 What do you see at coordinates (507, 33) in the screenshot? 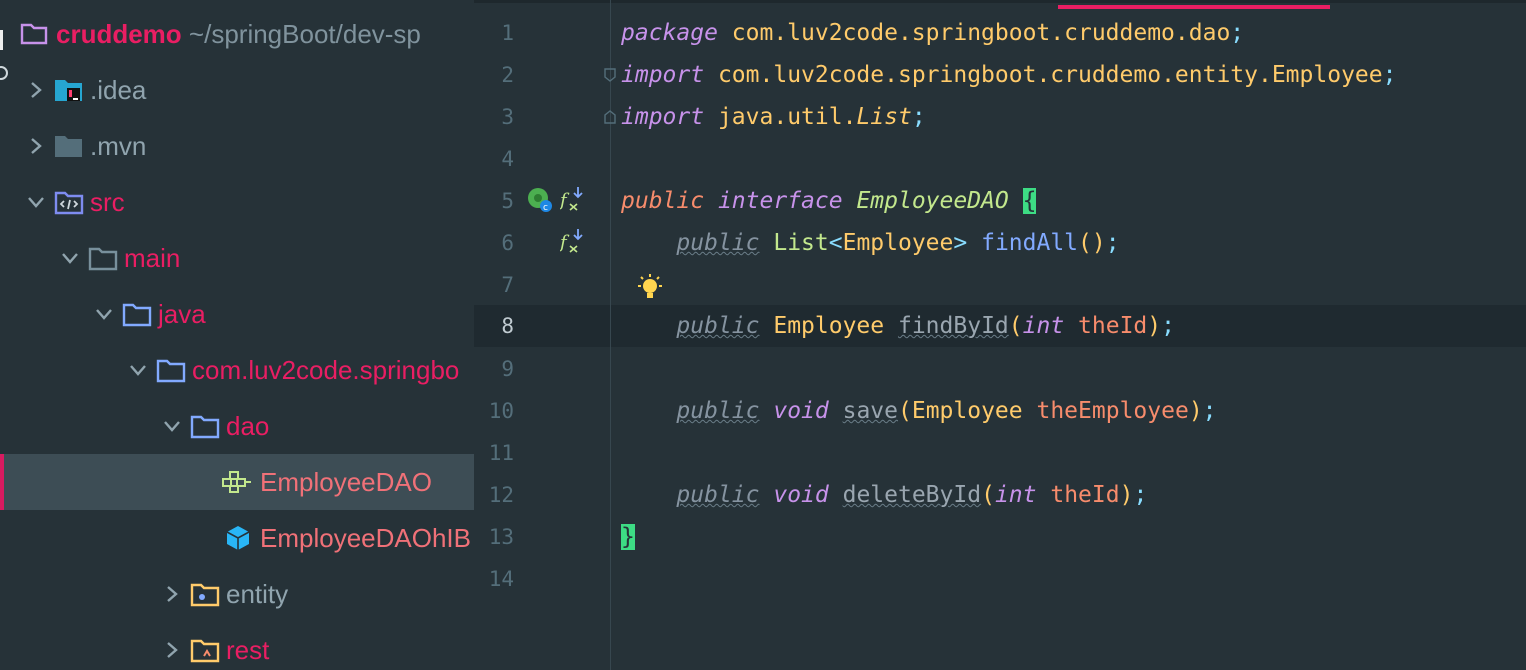
I see `line-number: 1` at bounding box center [507, 33].